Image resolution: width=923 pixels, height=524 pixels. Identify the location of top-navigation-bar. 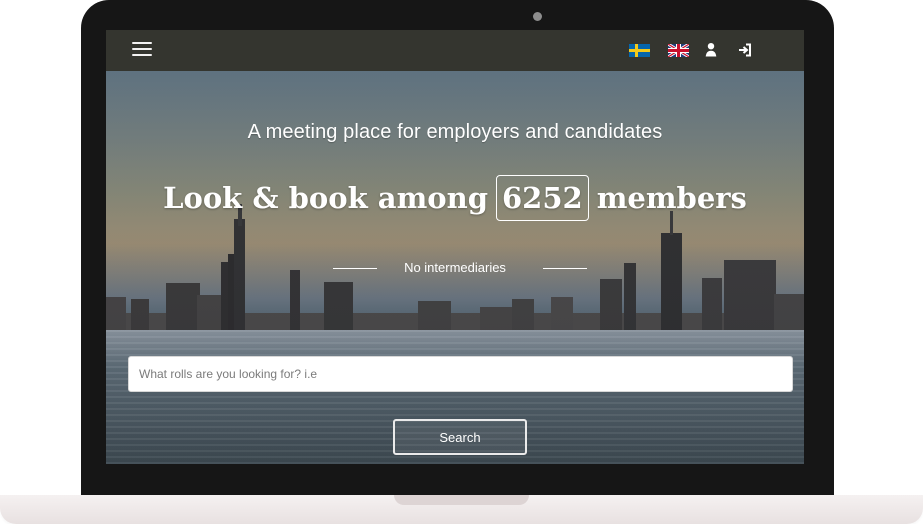
(455, 50).